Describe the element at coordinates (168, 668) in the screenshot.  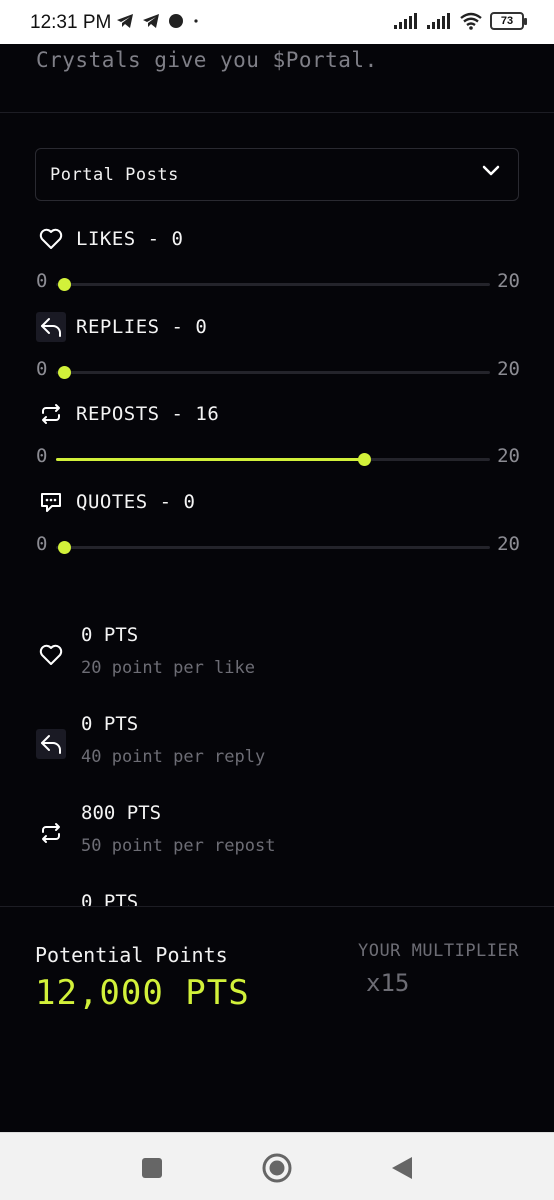
I see `points-description: 20 point per like` at that location.